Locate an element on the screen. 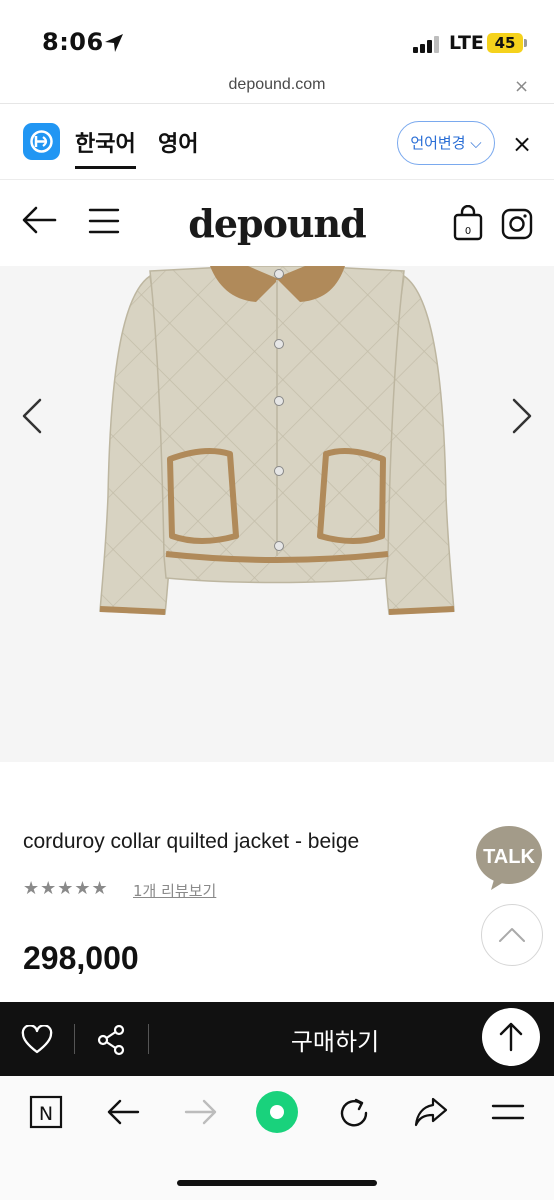 Image resolution: width=554 pixels, height=1200 pixels. buy-button: 구매하기 is located at coordinates (335, 1039).